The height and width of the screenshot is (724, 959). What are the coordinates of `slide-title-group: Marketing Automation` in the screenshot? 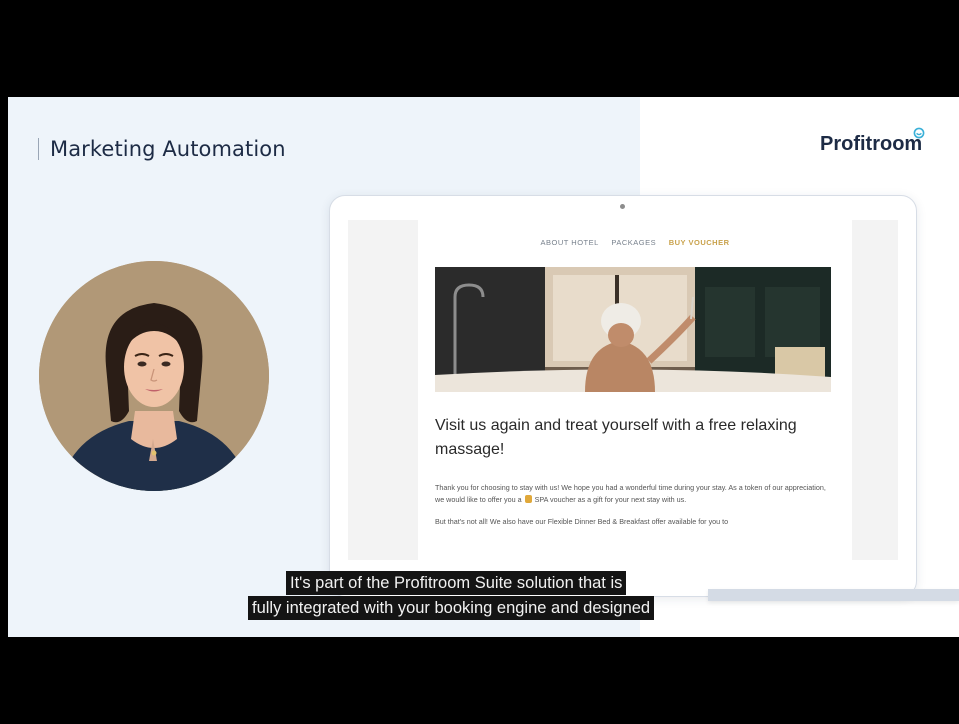 It's located at (162, 149).